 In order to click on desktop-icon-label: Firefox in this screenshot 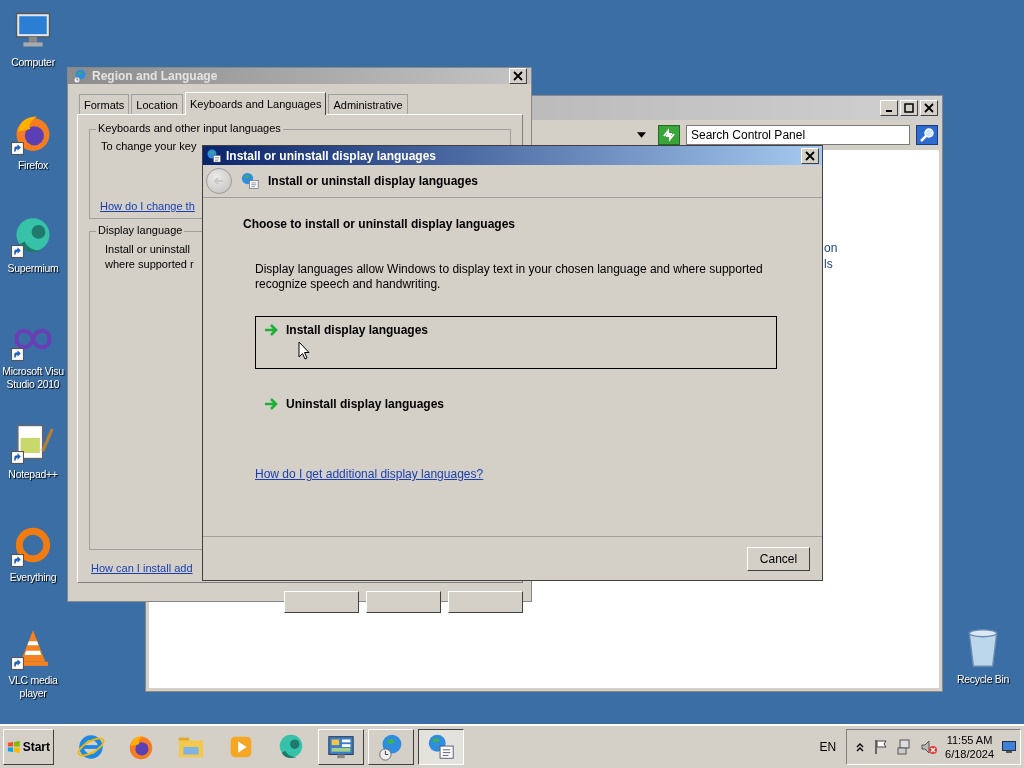, I will do `click(33, 165)`.